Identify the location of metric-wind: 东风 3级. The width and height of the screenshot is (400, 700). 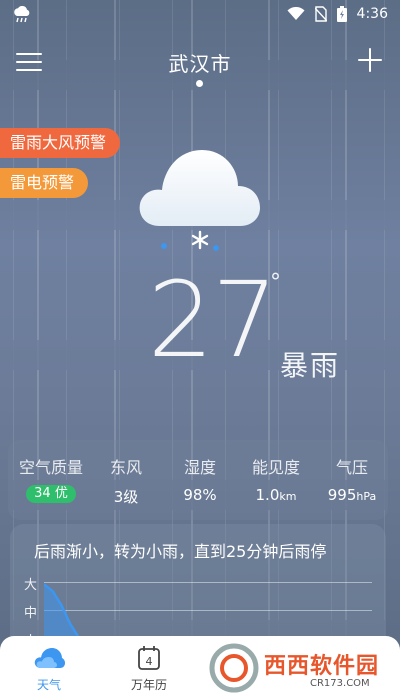
(126, 480).